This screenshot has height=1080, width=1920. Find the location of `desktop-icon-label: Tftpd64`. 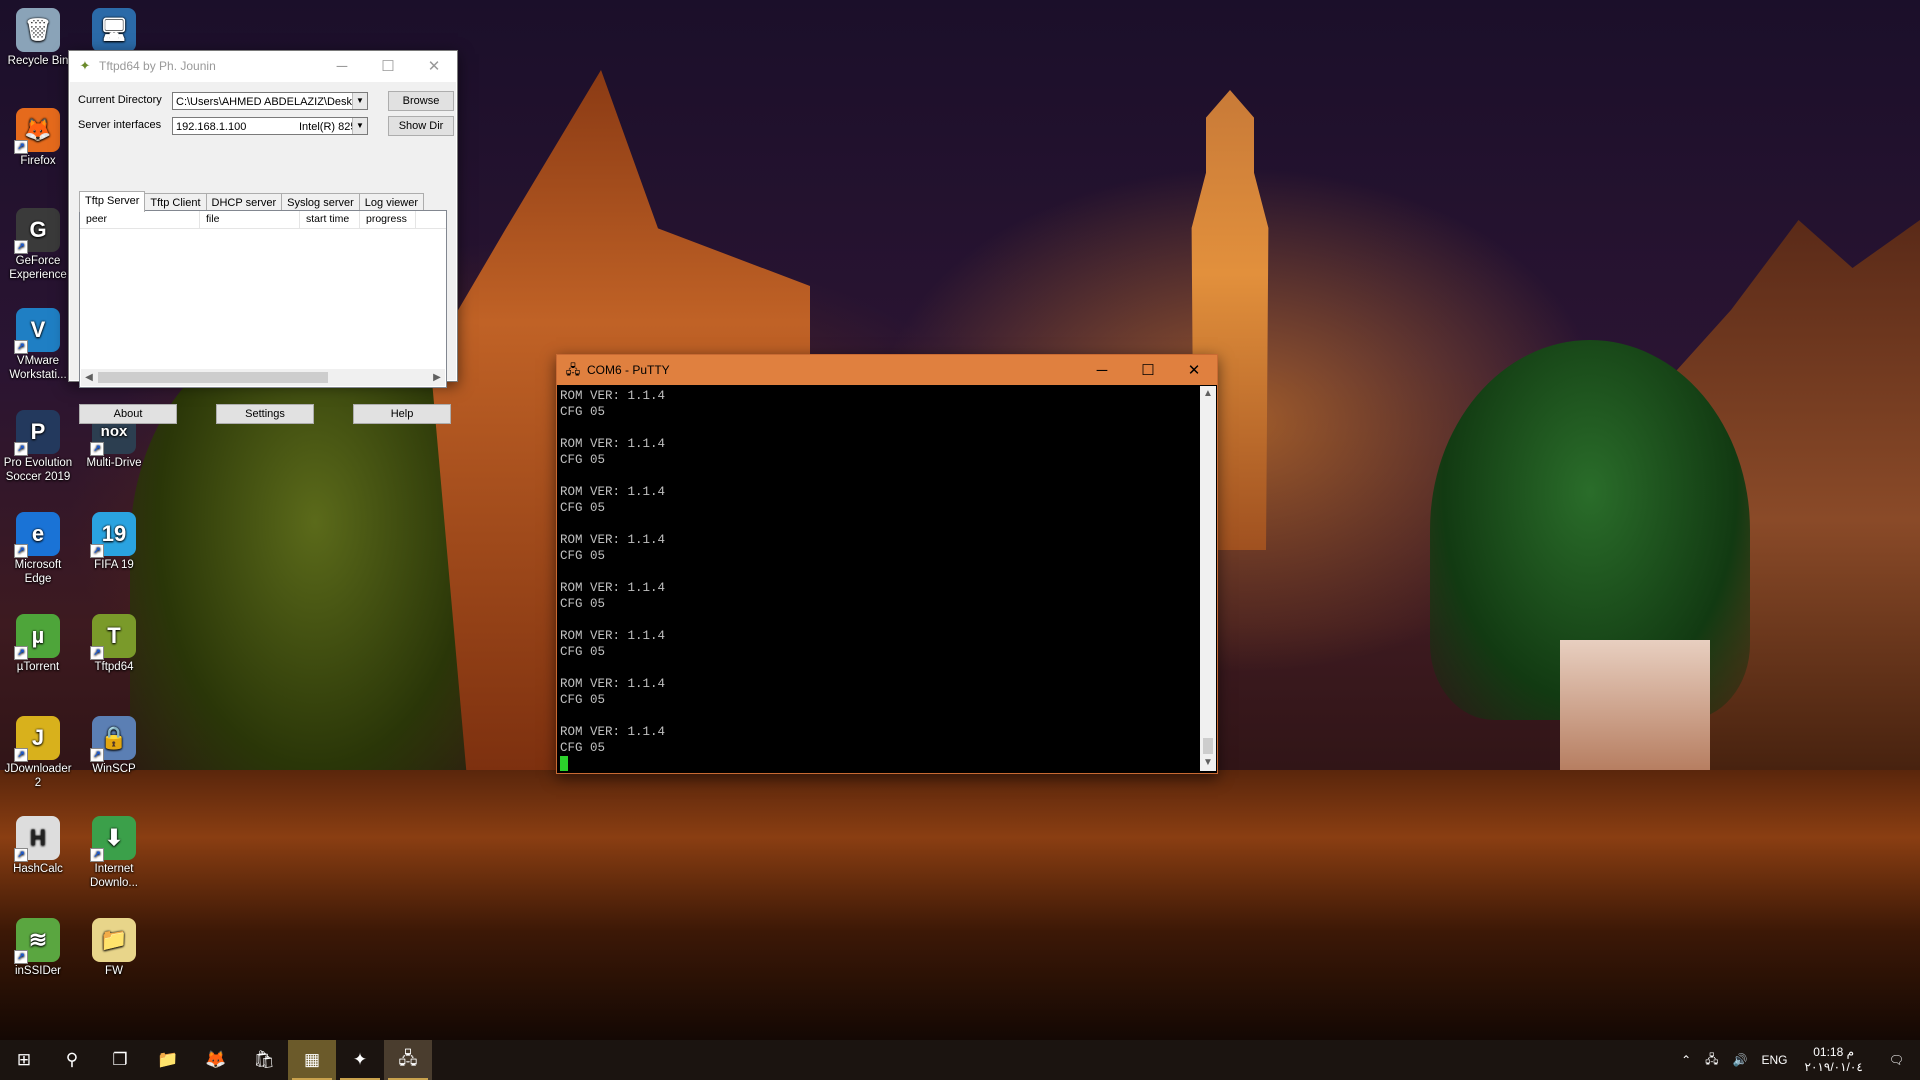

desktop-icon-label: Tftpd64 is located at coordinates (114, 667).